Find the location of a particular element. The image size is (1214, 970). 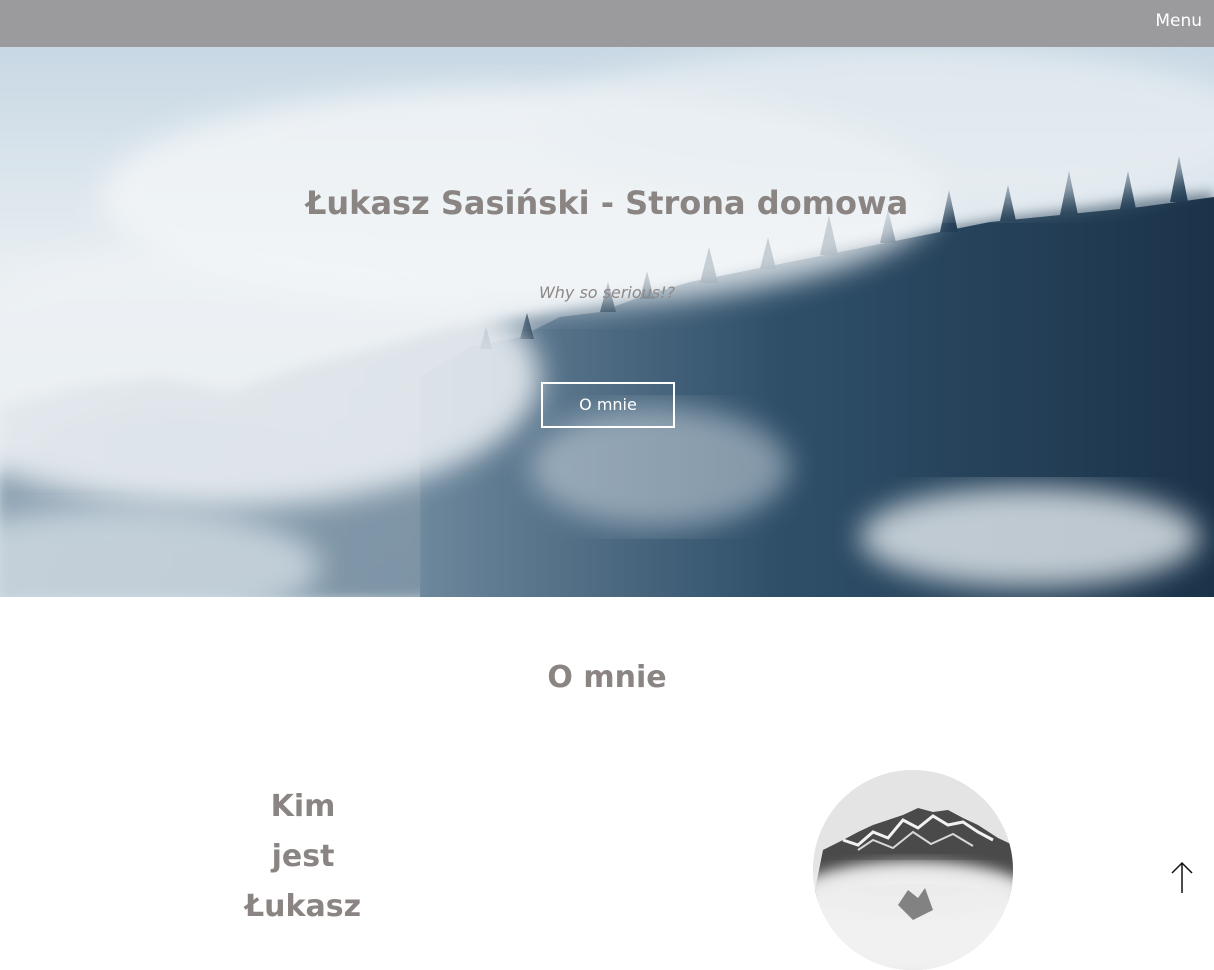

mountain-image is located at coordinates (913, 870).